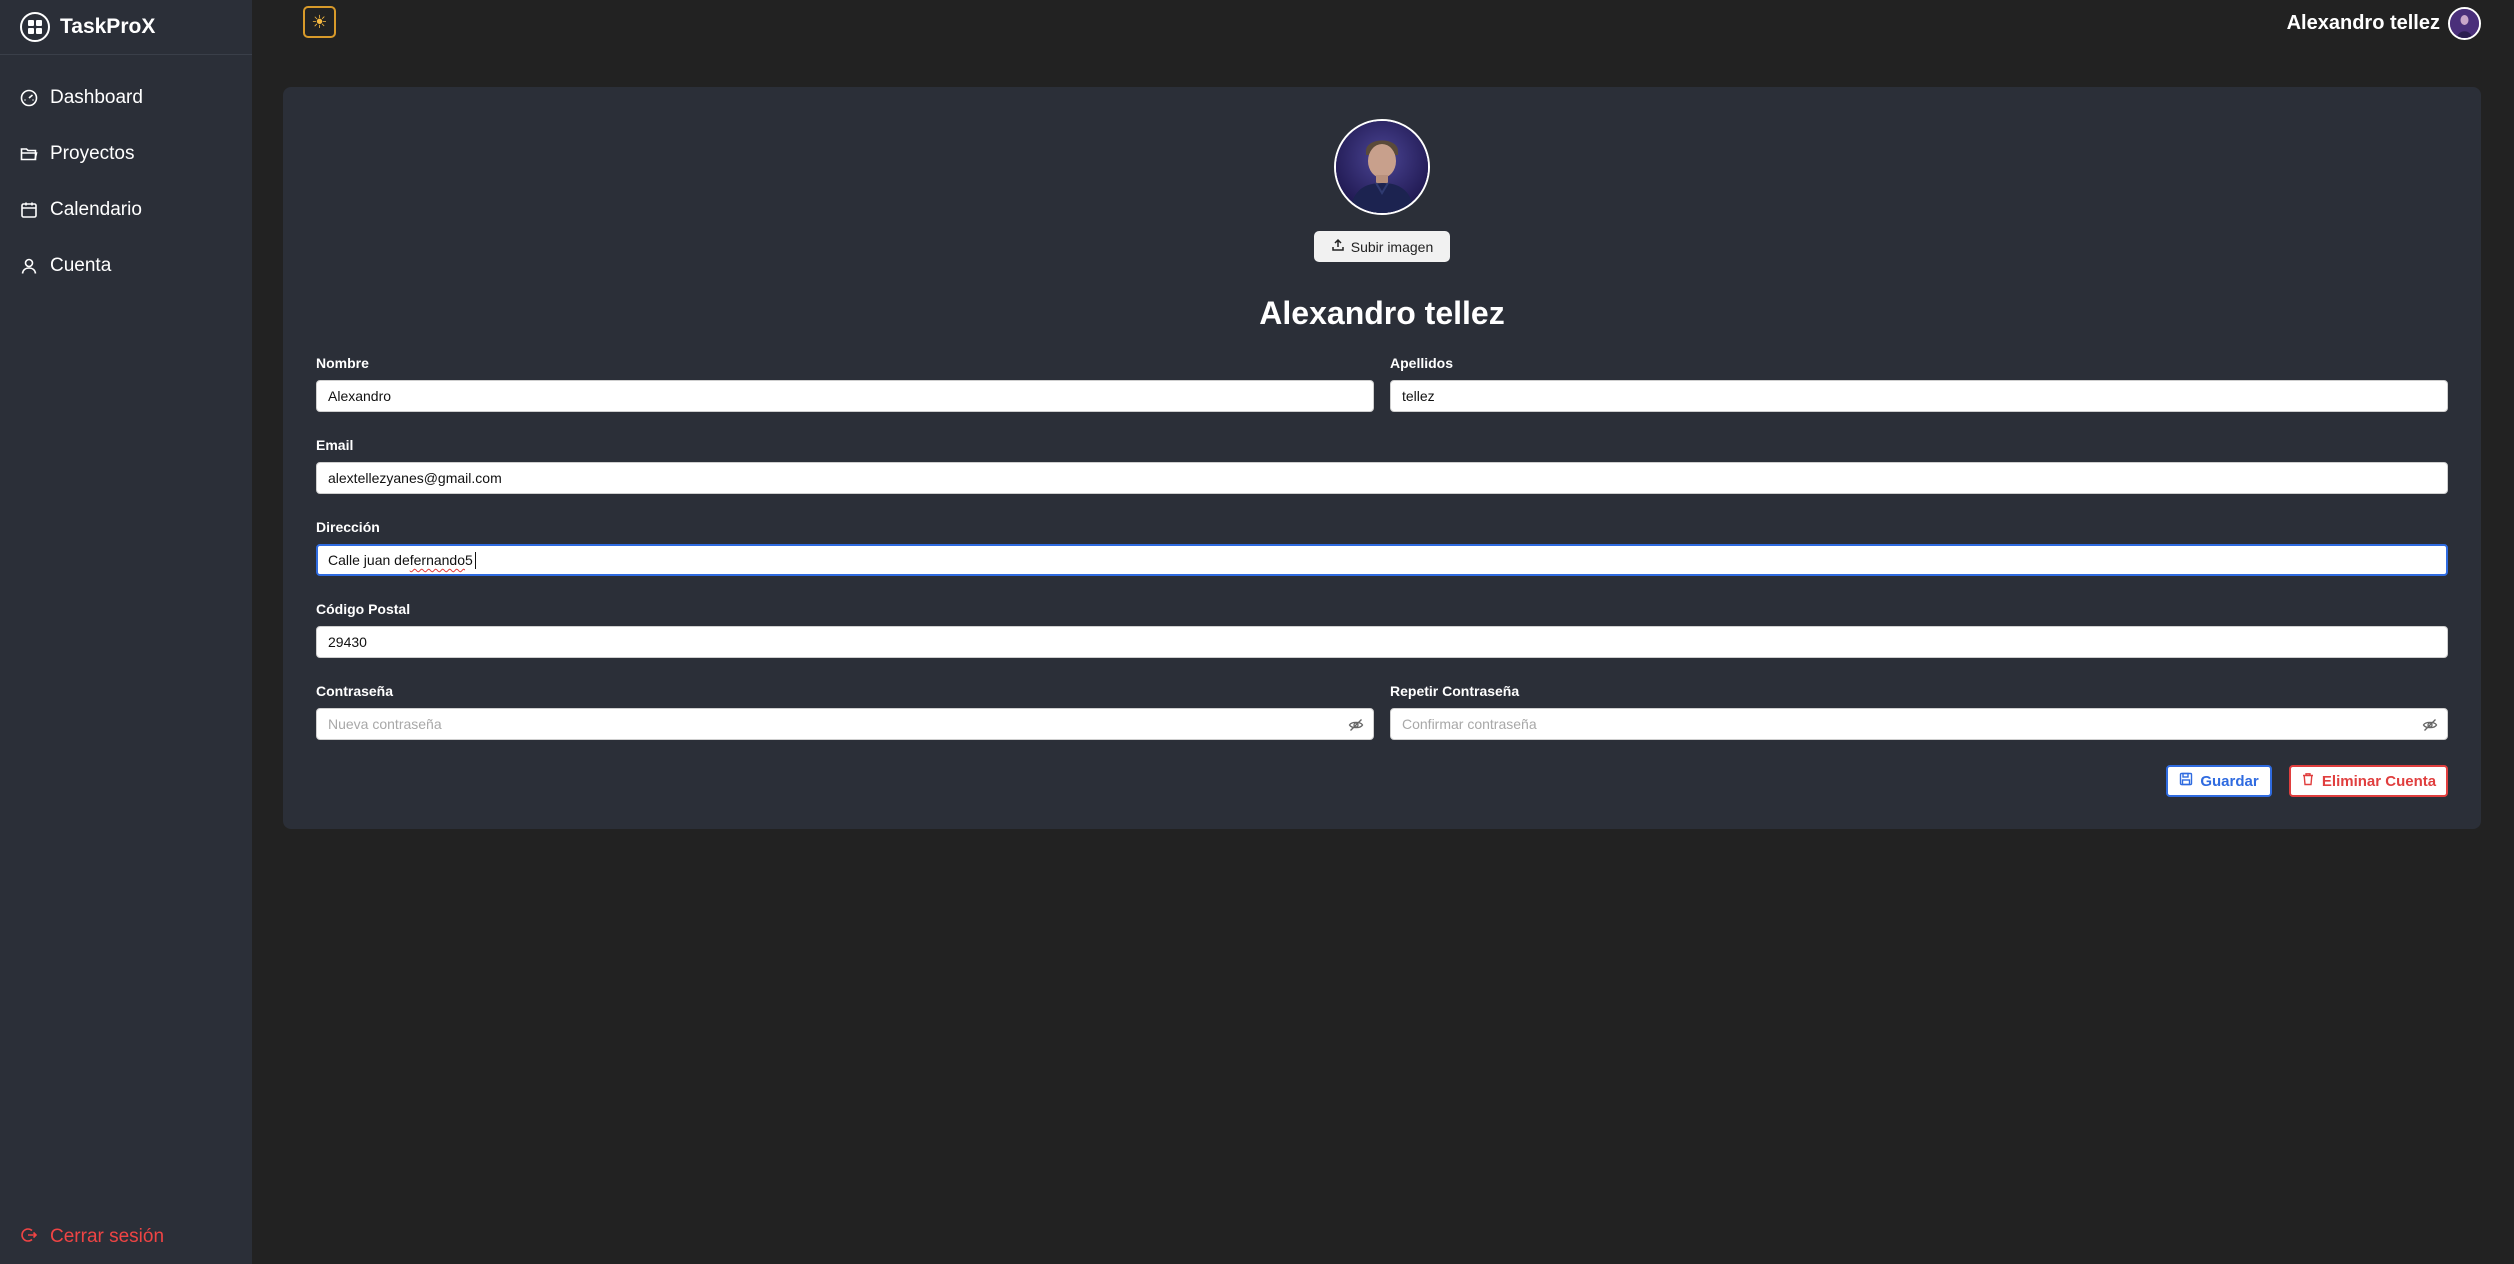  Describe the element at coordinates (360, 396) in the screenshot. I see `nombre-value: Alexandro` at that location.